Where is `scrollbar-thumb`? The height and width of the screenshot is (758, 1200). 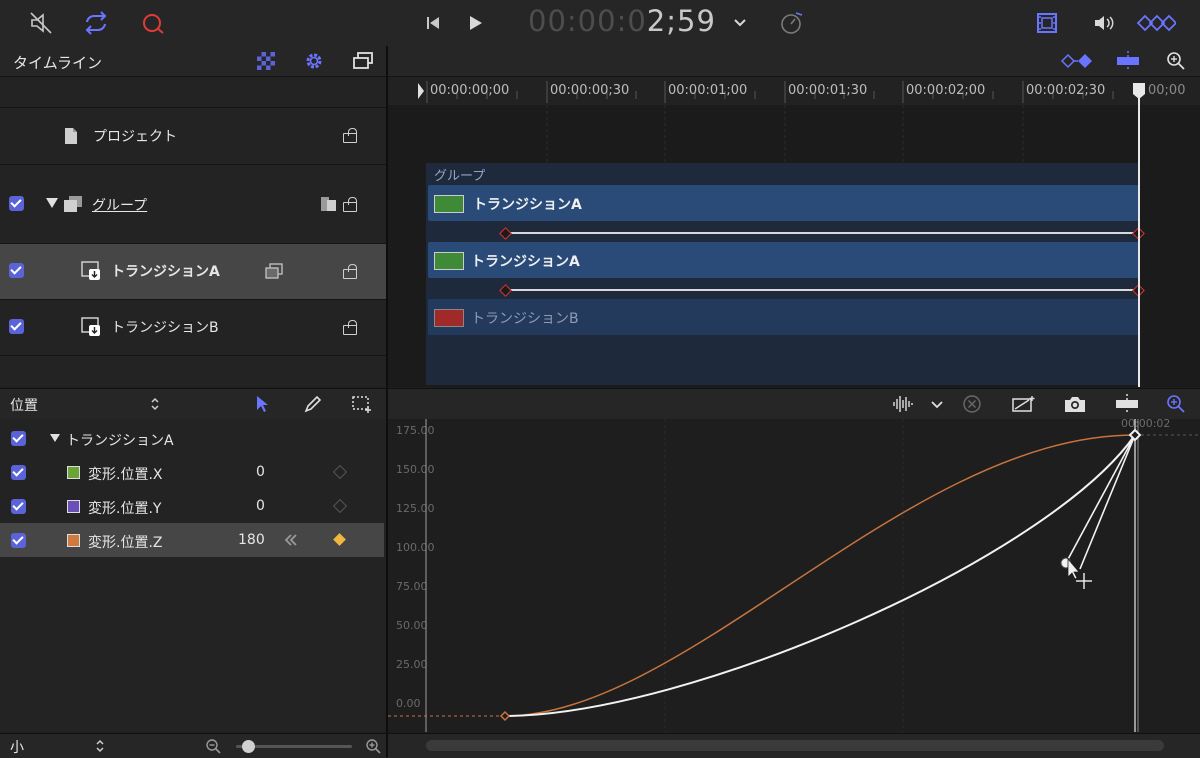 scrollbar-thumb is located at coordinates (795, 745).